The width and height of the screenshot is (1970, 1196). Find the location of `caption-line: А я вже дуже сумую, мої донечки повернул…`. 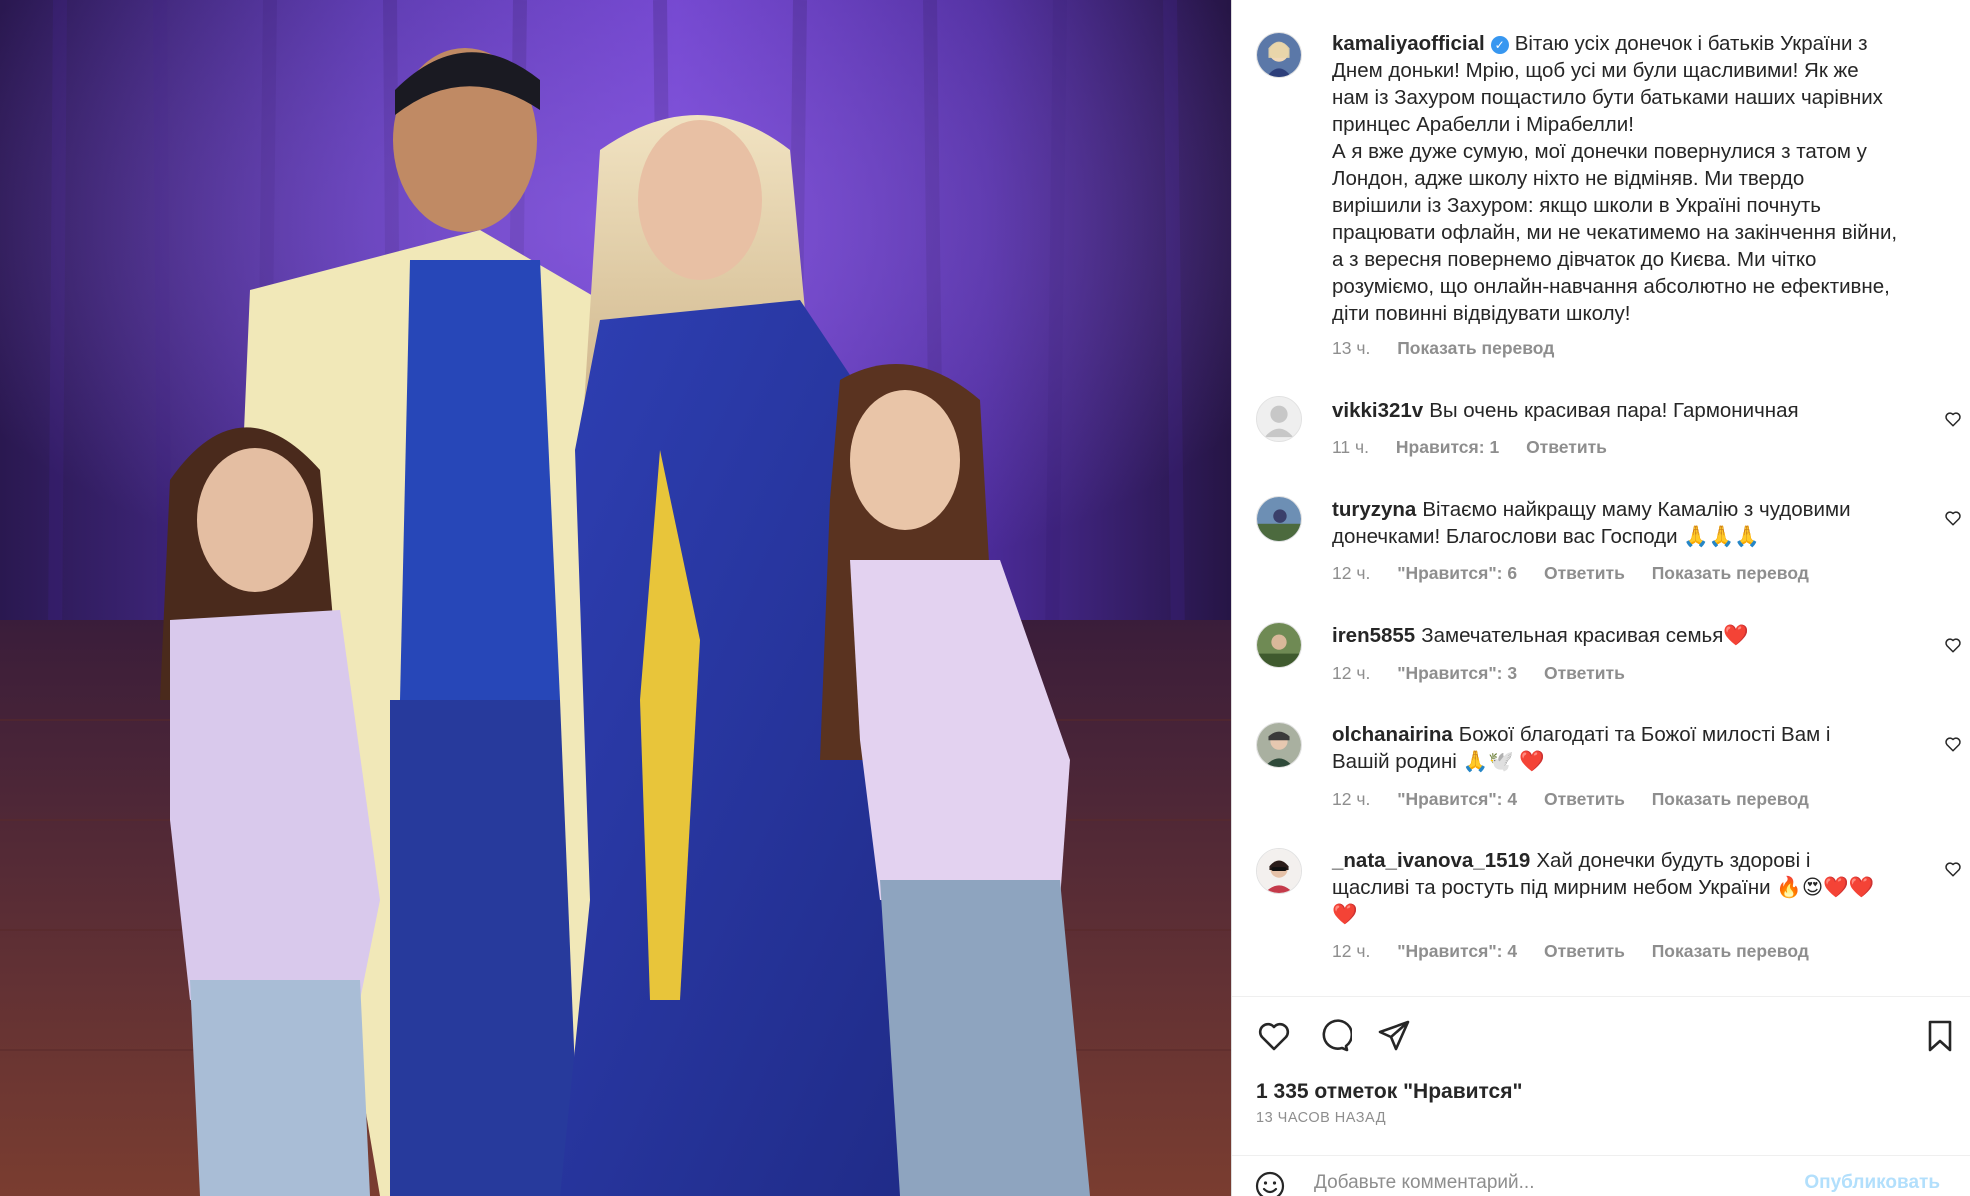

caption-line: А я вже дуже сумую, мої донечки повернул… is located at coordinates (1599, 151).